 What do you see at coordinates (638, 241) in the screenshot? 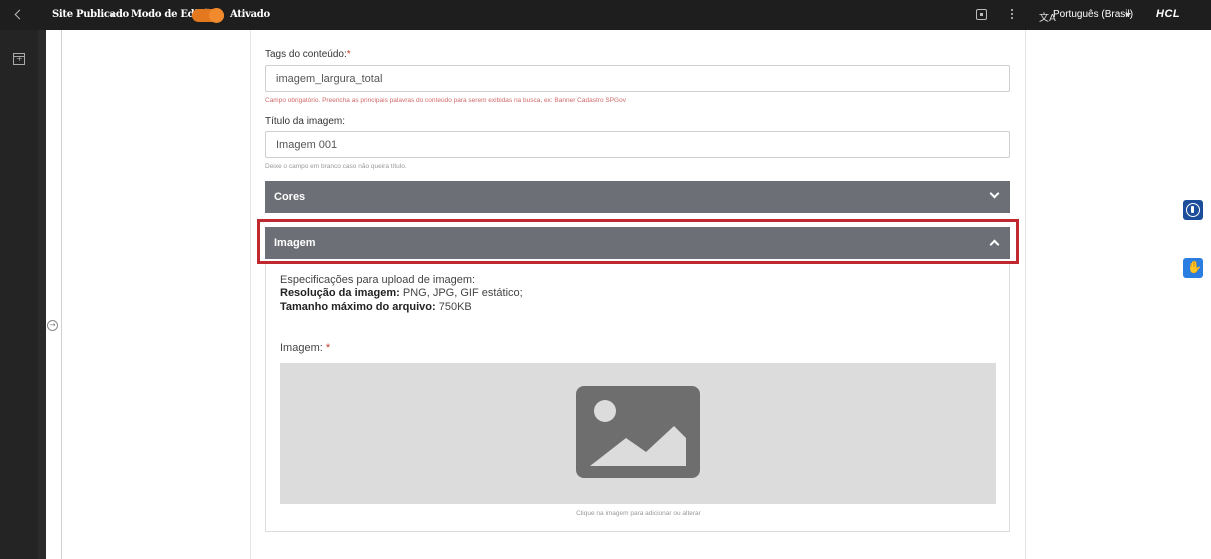
I see `highlight-box` at bounding box center [638, 241].